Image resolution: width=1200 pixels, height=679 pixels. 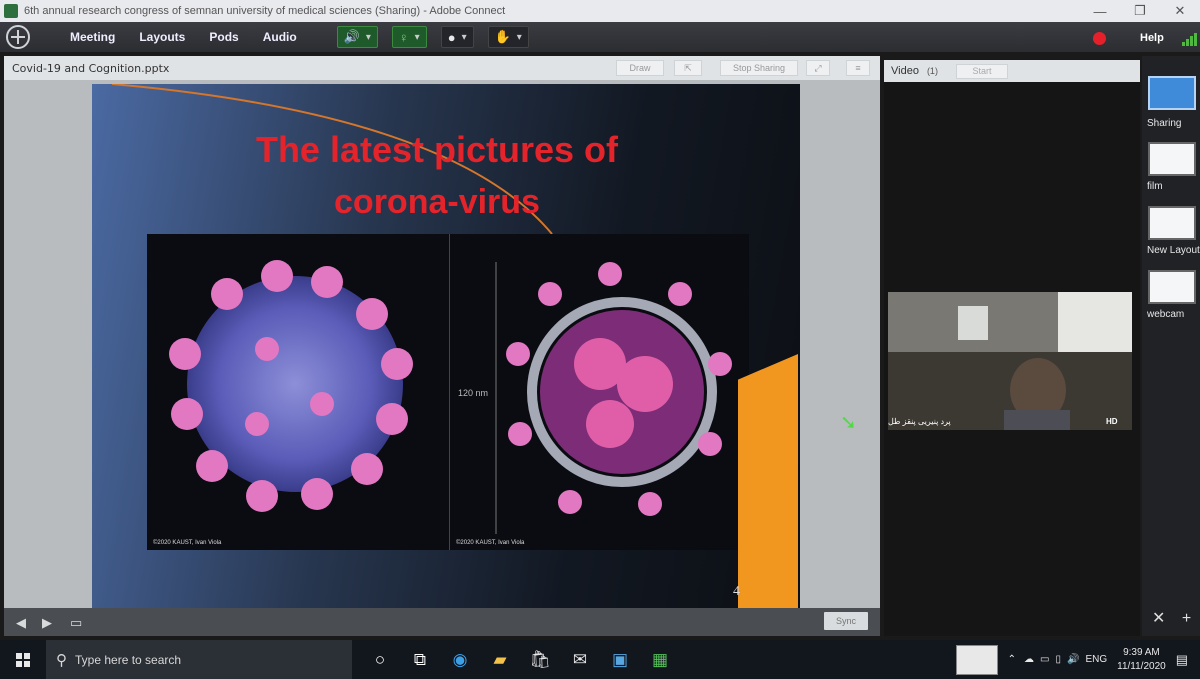 I want to click on taskbar-clock: 9:39 AM 11/11/2020, so click(x=1141, y=660).